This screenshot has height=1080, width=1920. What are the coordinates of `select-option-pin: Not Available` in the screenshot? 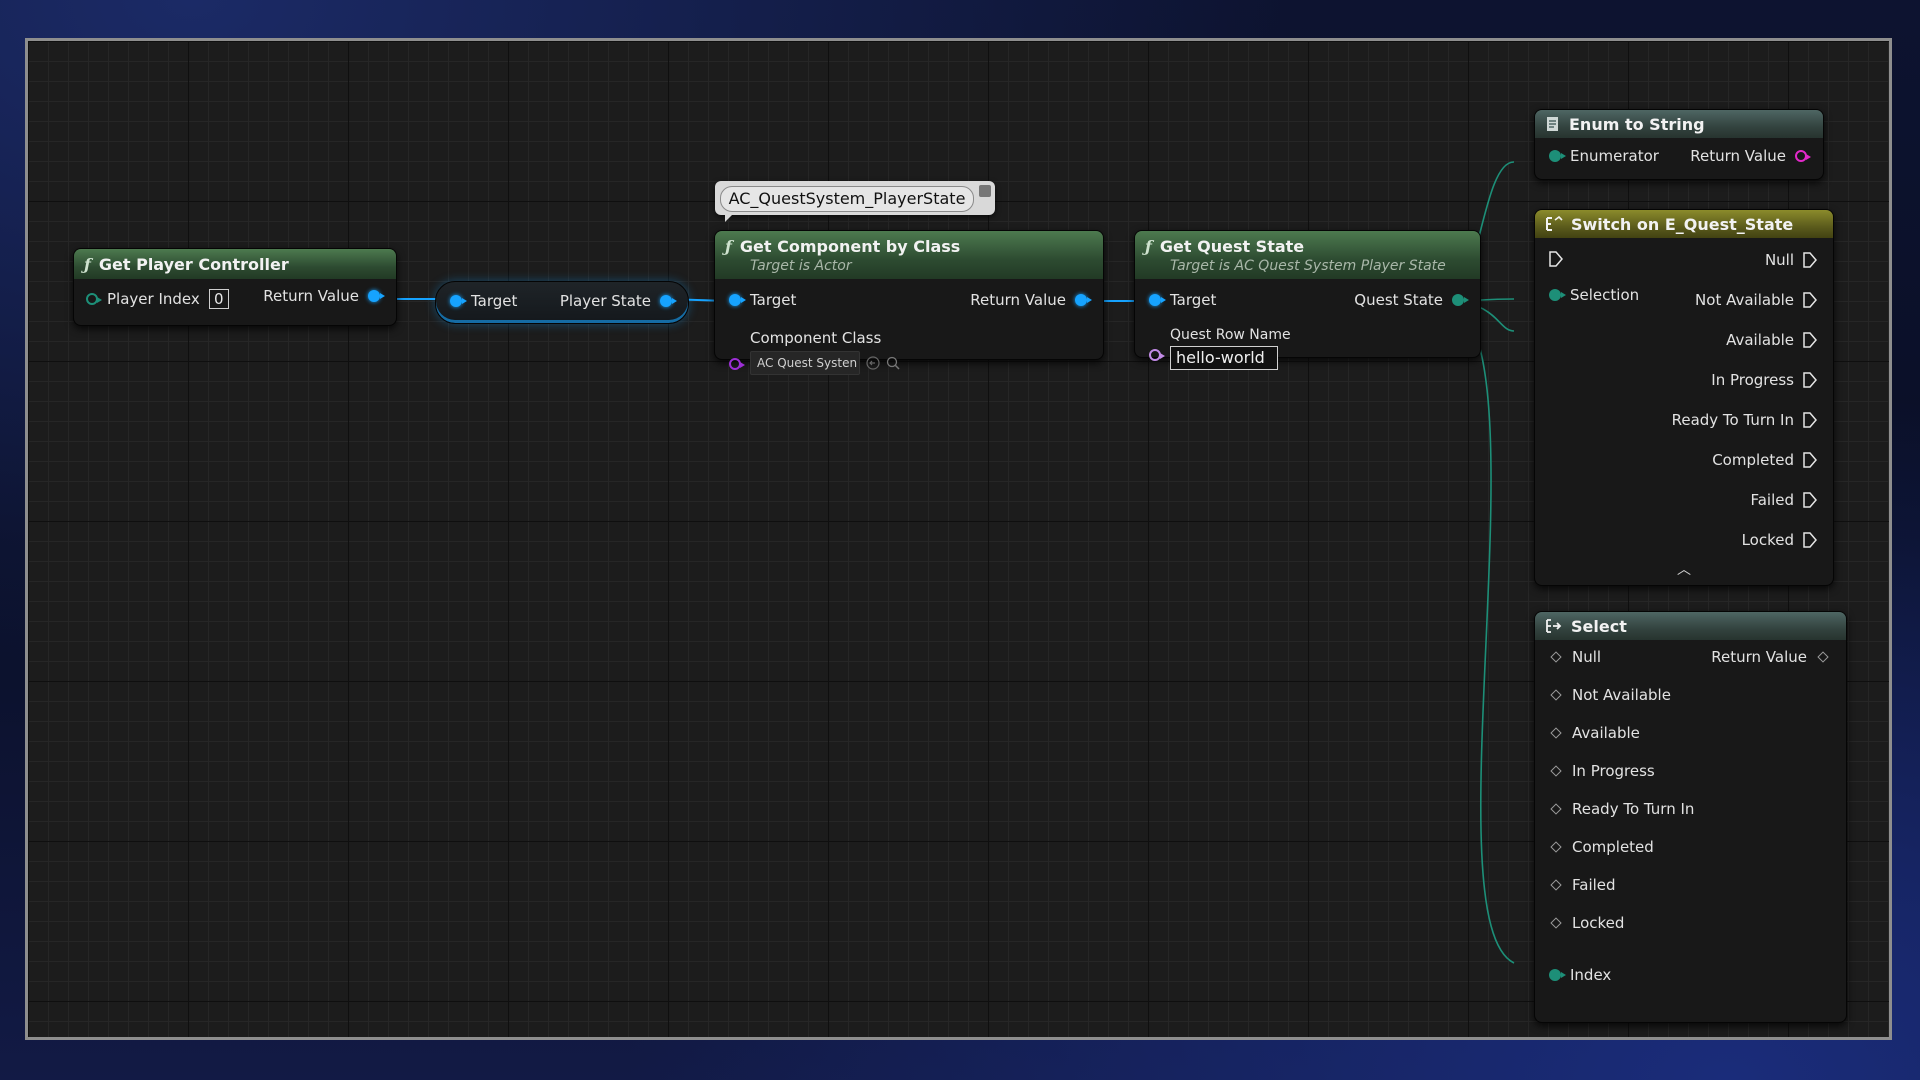 It's located at (1610, 695).